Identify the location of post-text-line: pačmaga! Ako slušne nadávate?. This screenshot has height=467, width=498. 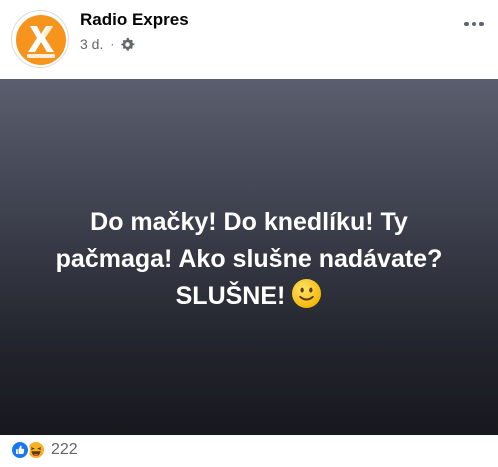
(249, 258).